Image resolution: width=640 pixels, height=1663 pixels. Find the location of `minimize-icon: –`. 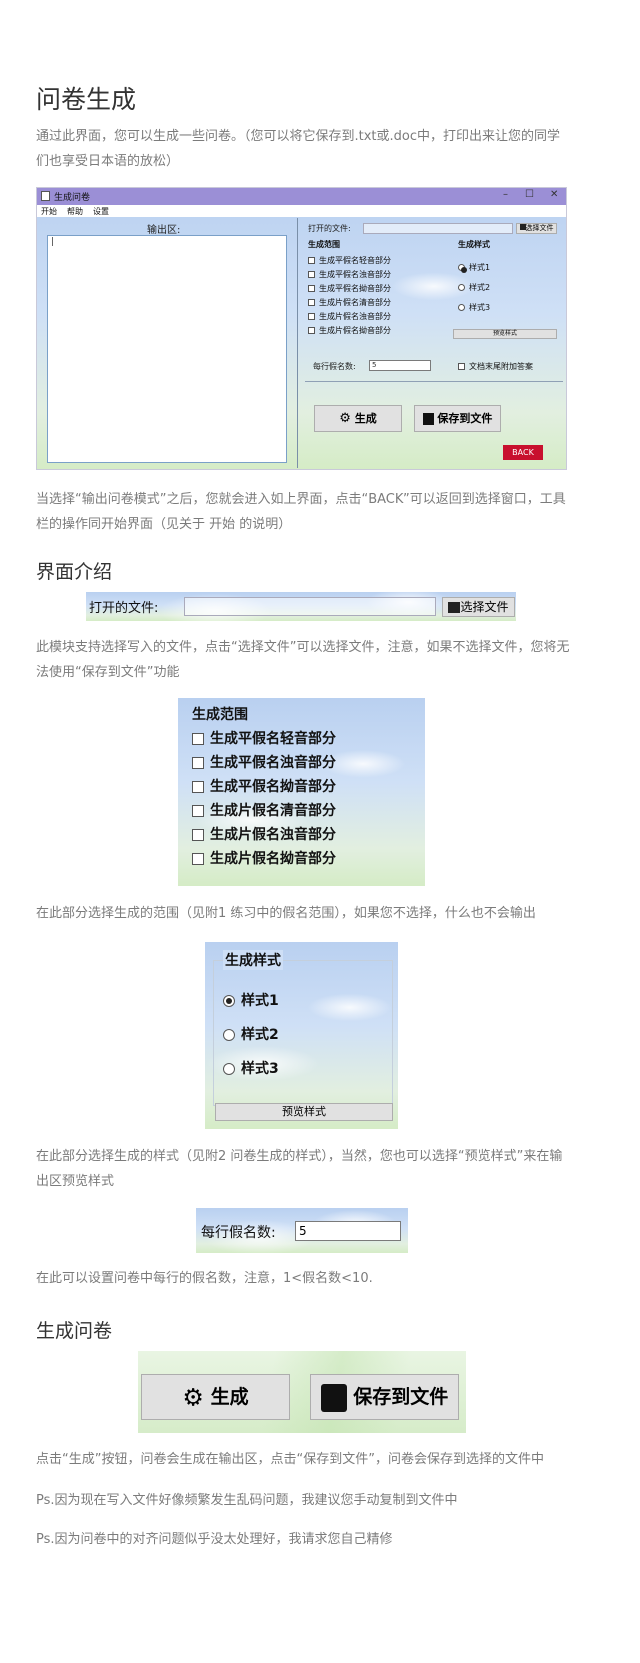

minimize-icon: – is located at coordinates (505, 194).